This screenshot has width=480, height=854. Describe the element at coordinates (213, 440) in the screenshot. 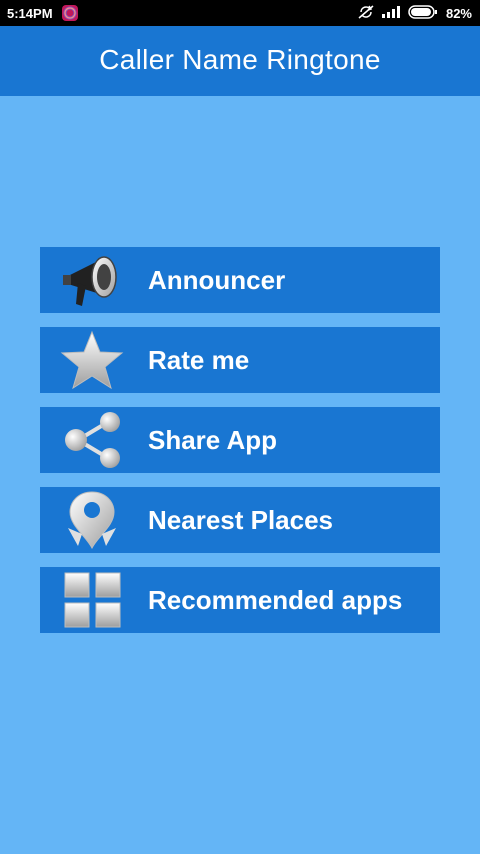

I see `menu-item-label: Share App` at that location.